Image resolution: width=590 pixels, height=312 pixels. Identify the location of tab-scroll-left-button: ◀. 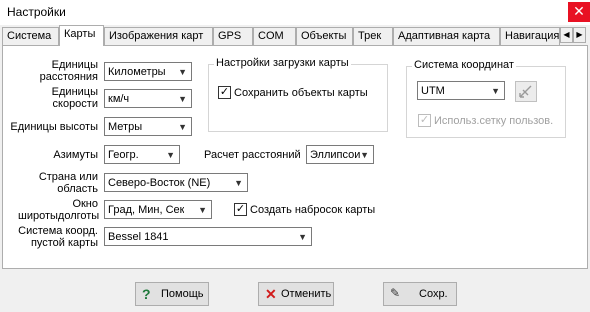
(566, 35).